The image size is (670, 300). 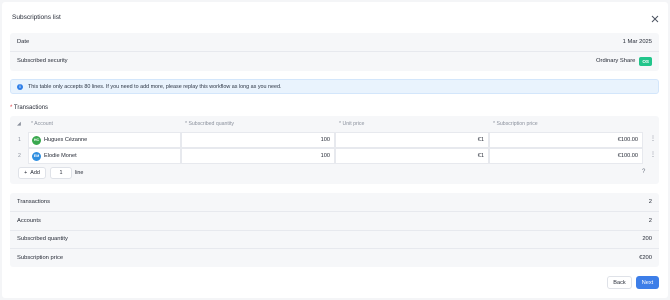 I want to click on date-row: Date 1 Mar 2025, so click(x=334, y=42).